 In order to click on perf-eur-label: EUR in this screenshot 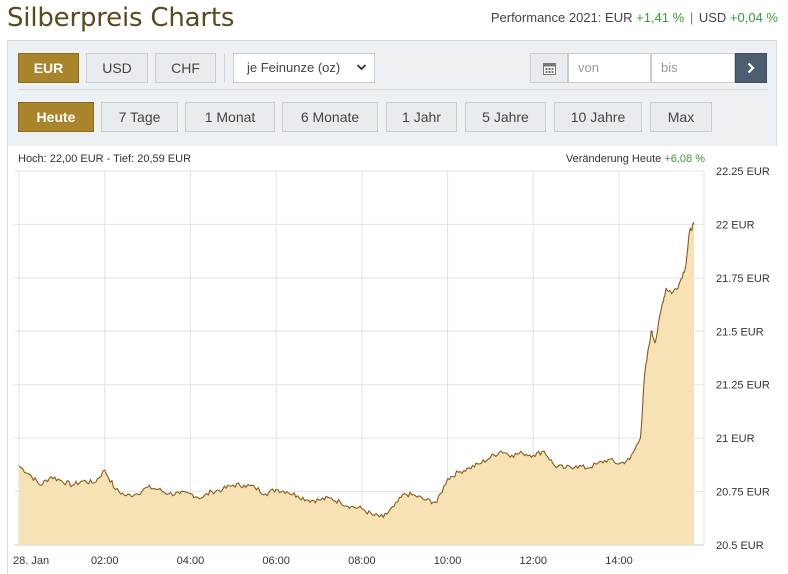, I will do `click(619, 17)`.